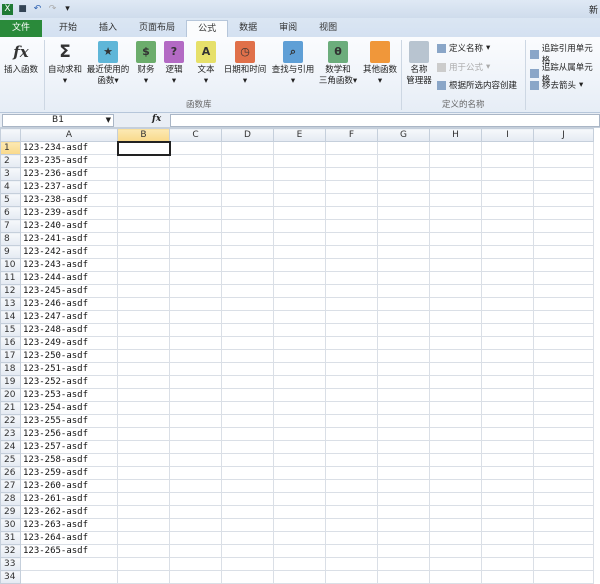 This screenshot has height=584, width=600. I want to click on cell-I1, so click(507, 148).